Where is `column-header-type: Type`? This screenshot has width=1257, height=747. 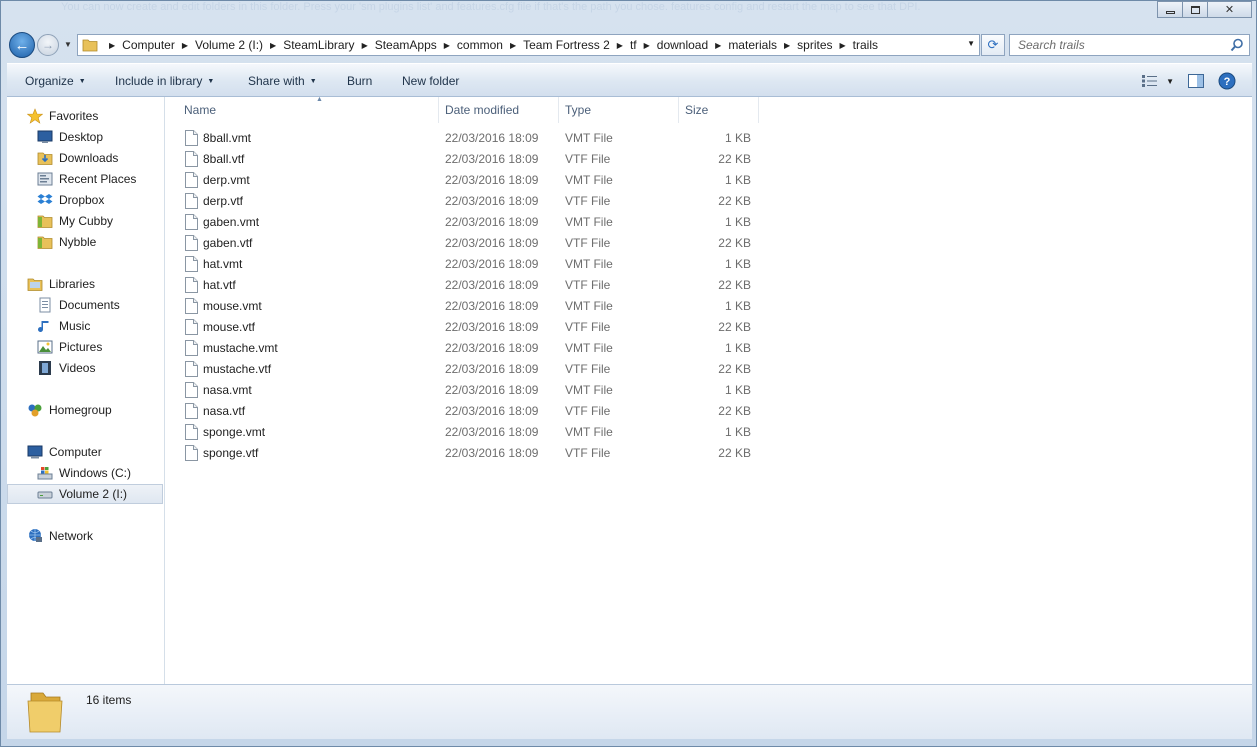 column-header-type: Type is located at coordinates (619, 110).